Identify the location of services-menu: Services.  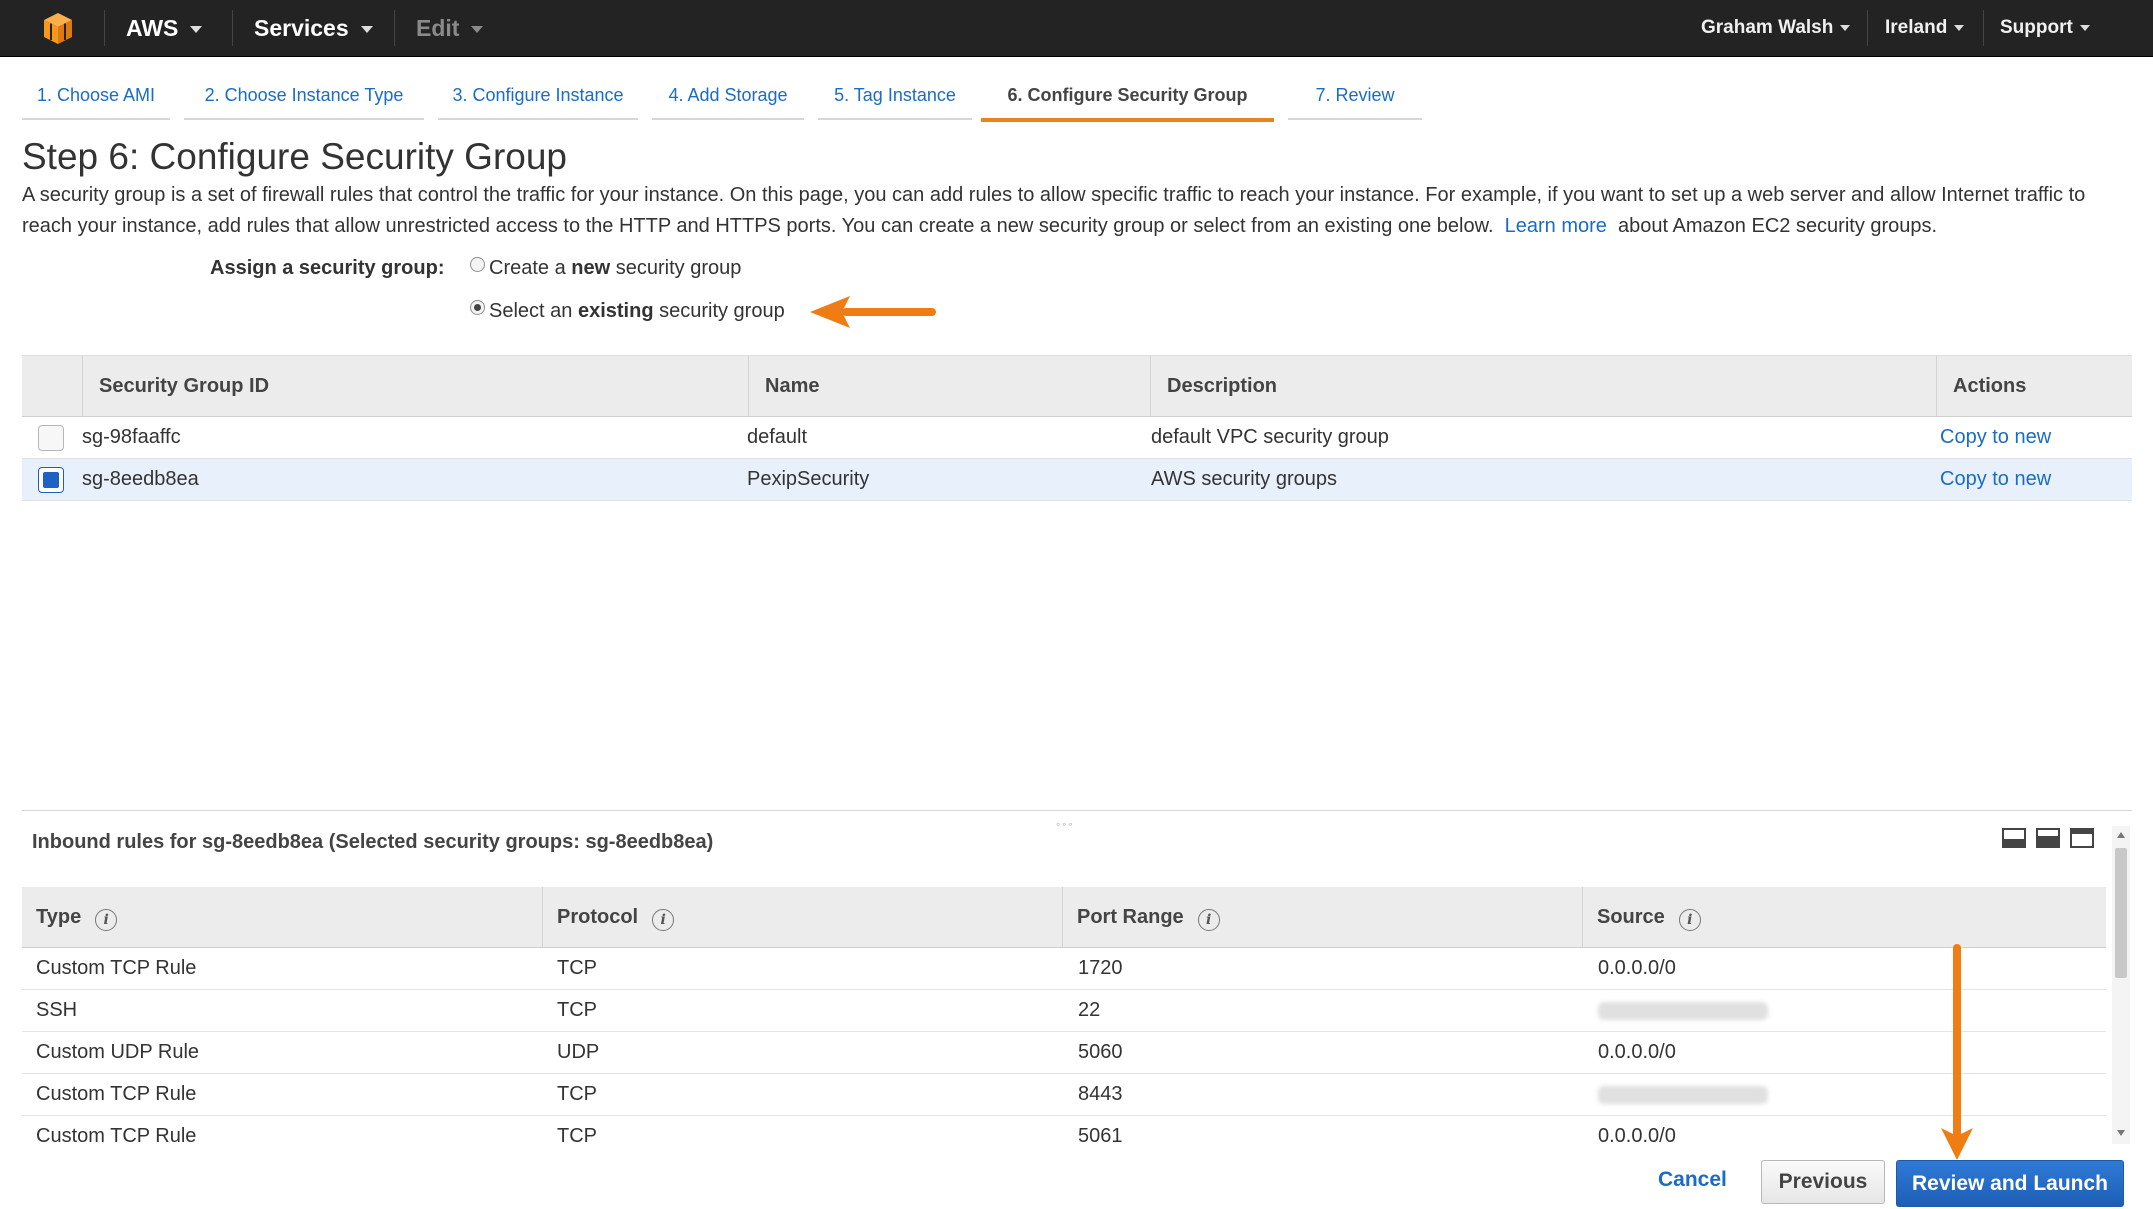
(313, 28).